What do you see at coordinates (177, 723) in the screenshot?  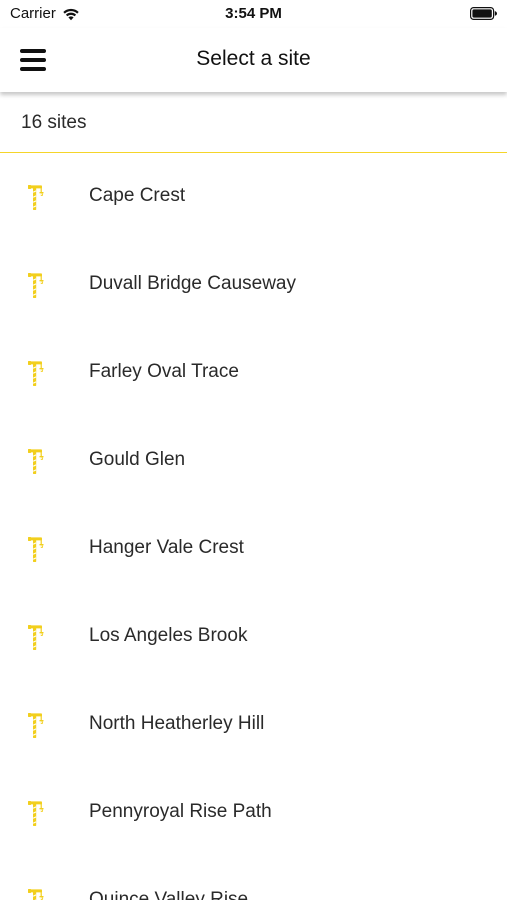 I see `site-name: North Heatherley Hill` at bounding box center [177, 723].